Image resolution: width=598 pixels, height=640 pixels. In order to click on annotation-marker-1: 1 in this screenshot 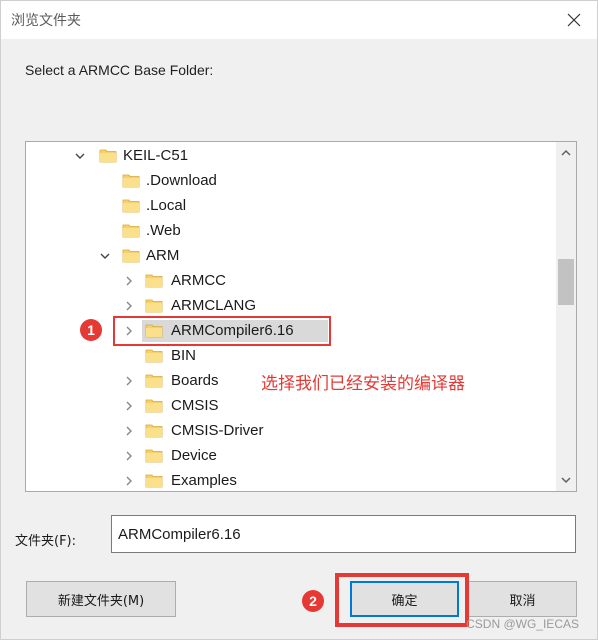, I will do `click(91, 330)`.